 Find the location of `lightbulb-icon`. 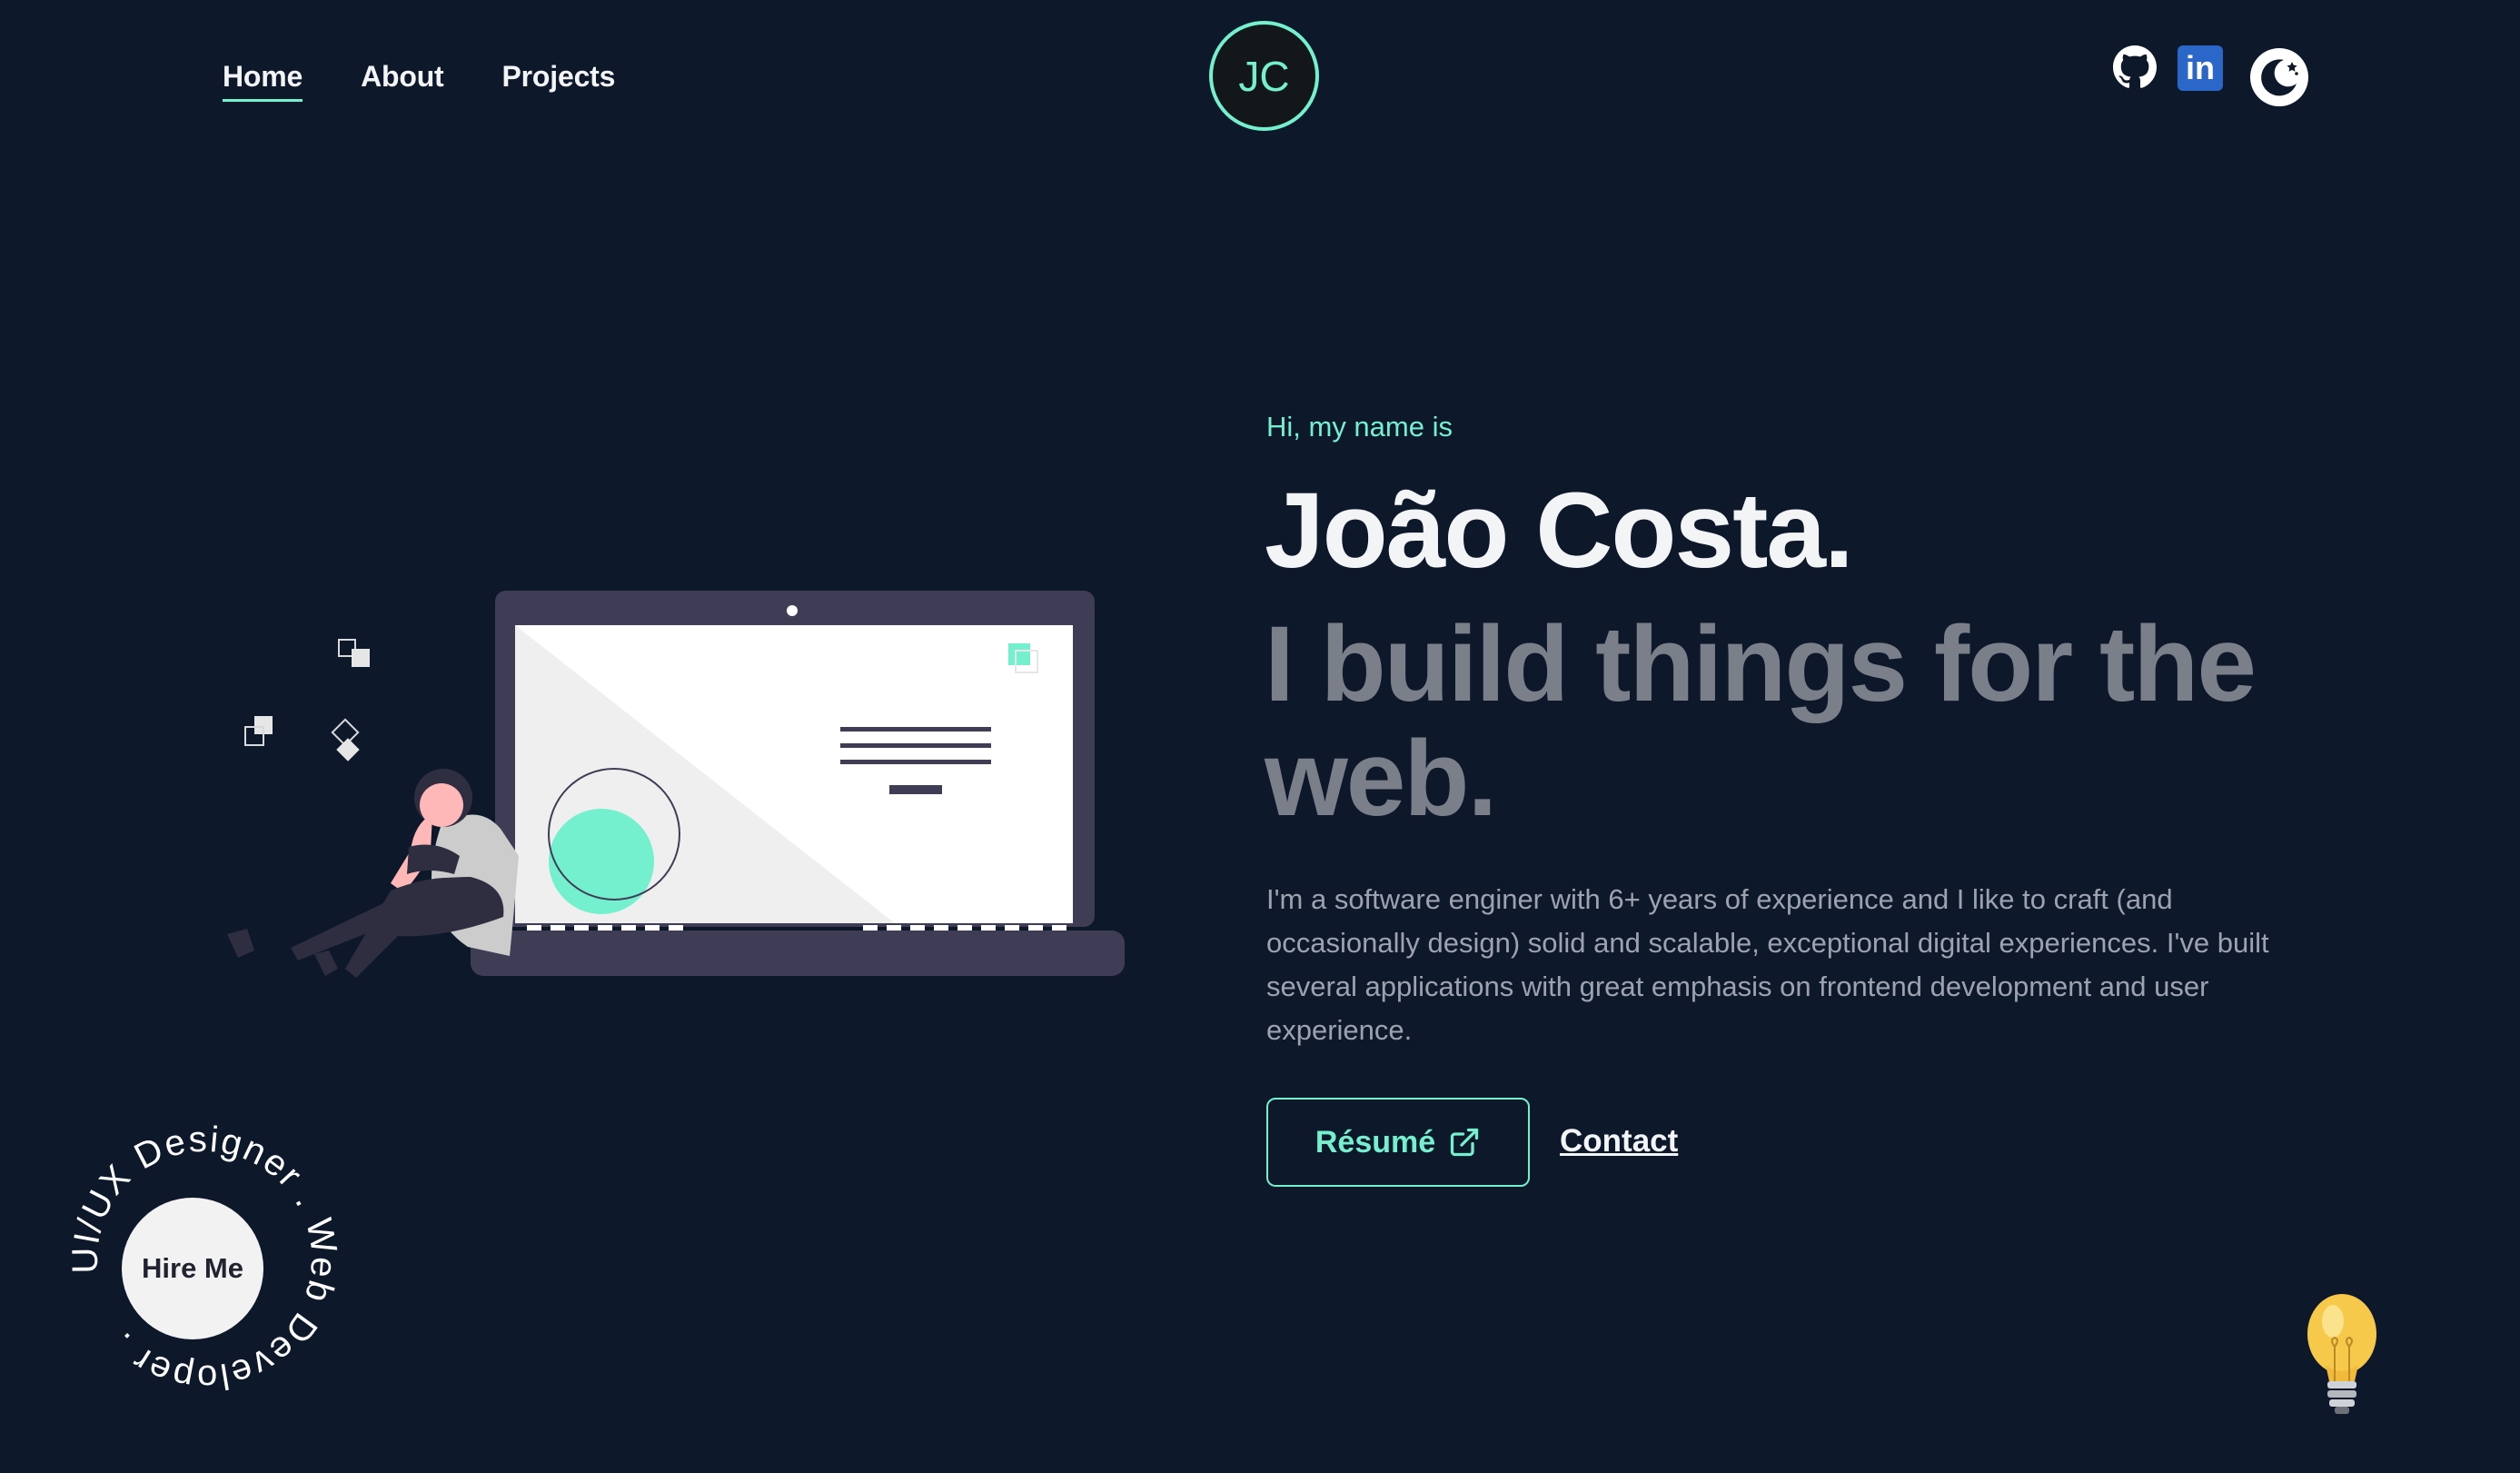

lightbulb-icon is located at coordinates (2342, 1354).